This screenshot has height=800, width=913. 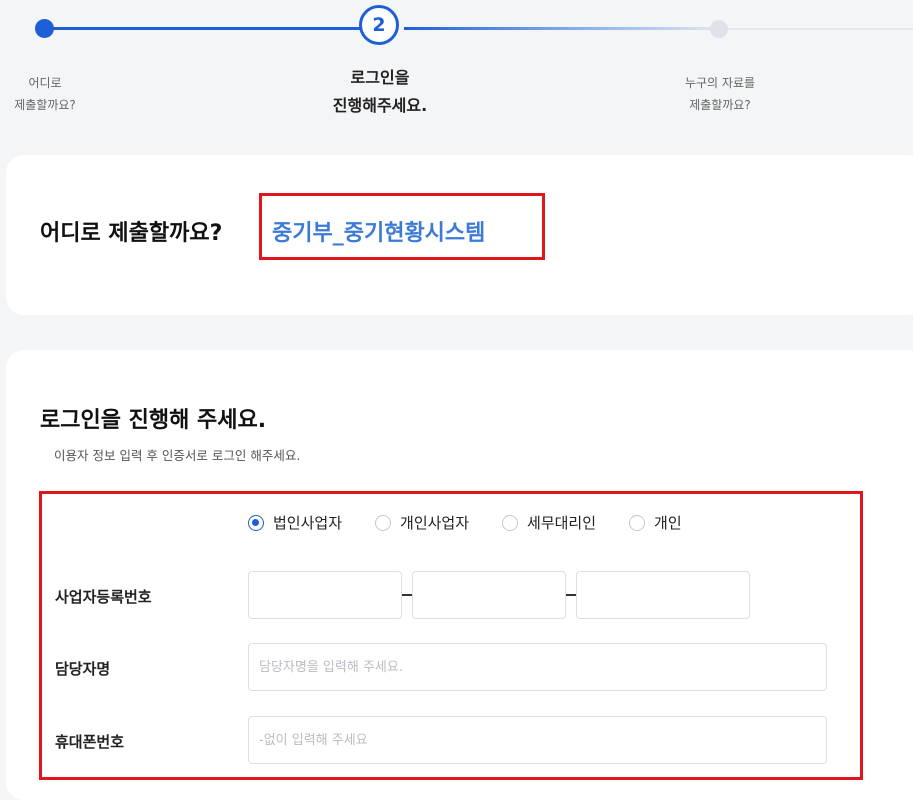 What do you see at coordinates (663, 595) in the screenshot?
I see `business-number-part3-input` at bounding box center [663, 595].